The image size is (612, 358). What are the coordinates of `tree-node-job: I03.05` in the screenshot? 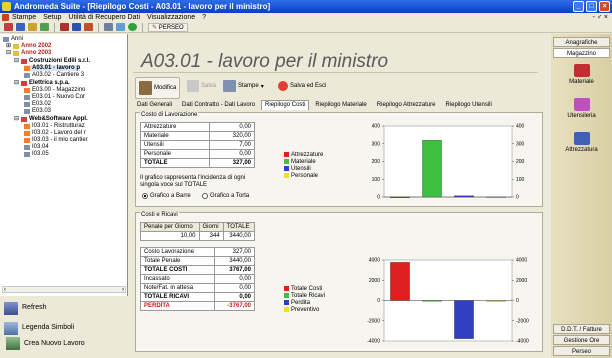 It's located at (36, 154).